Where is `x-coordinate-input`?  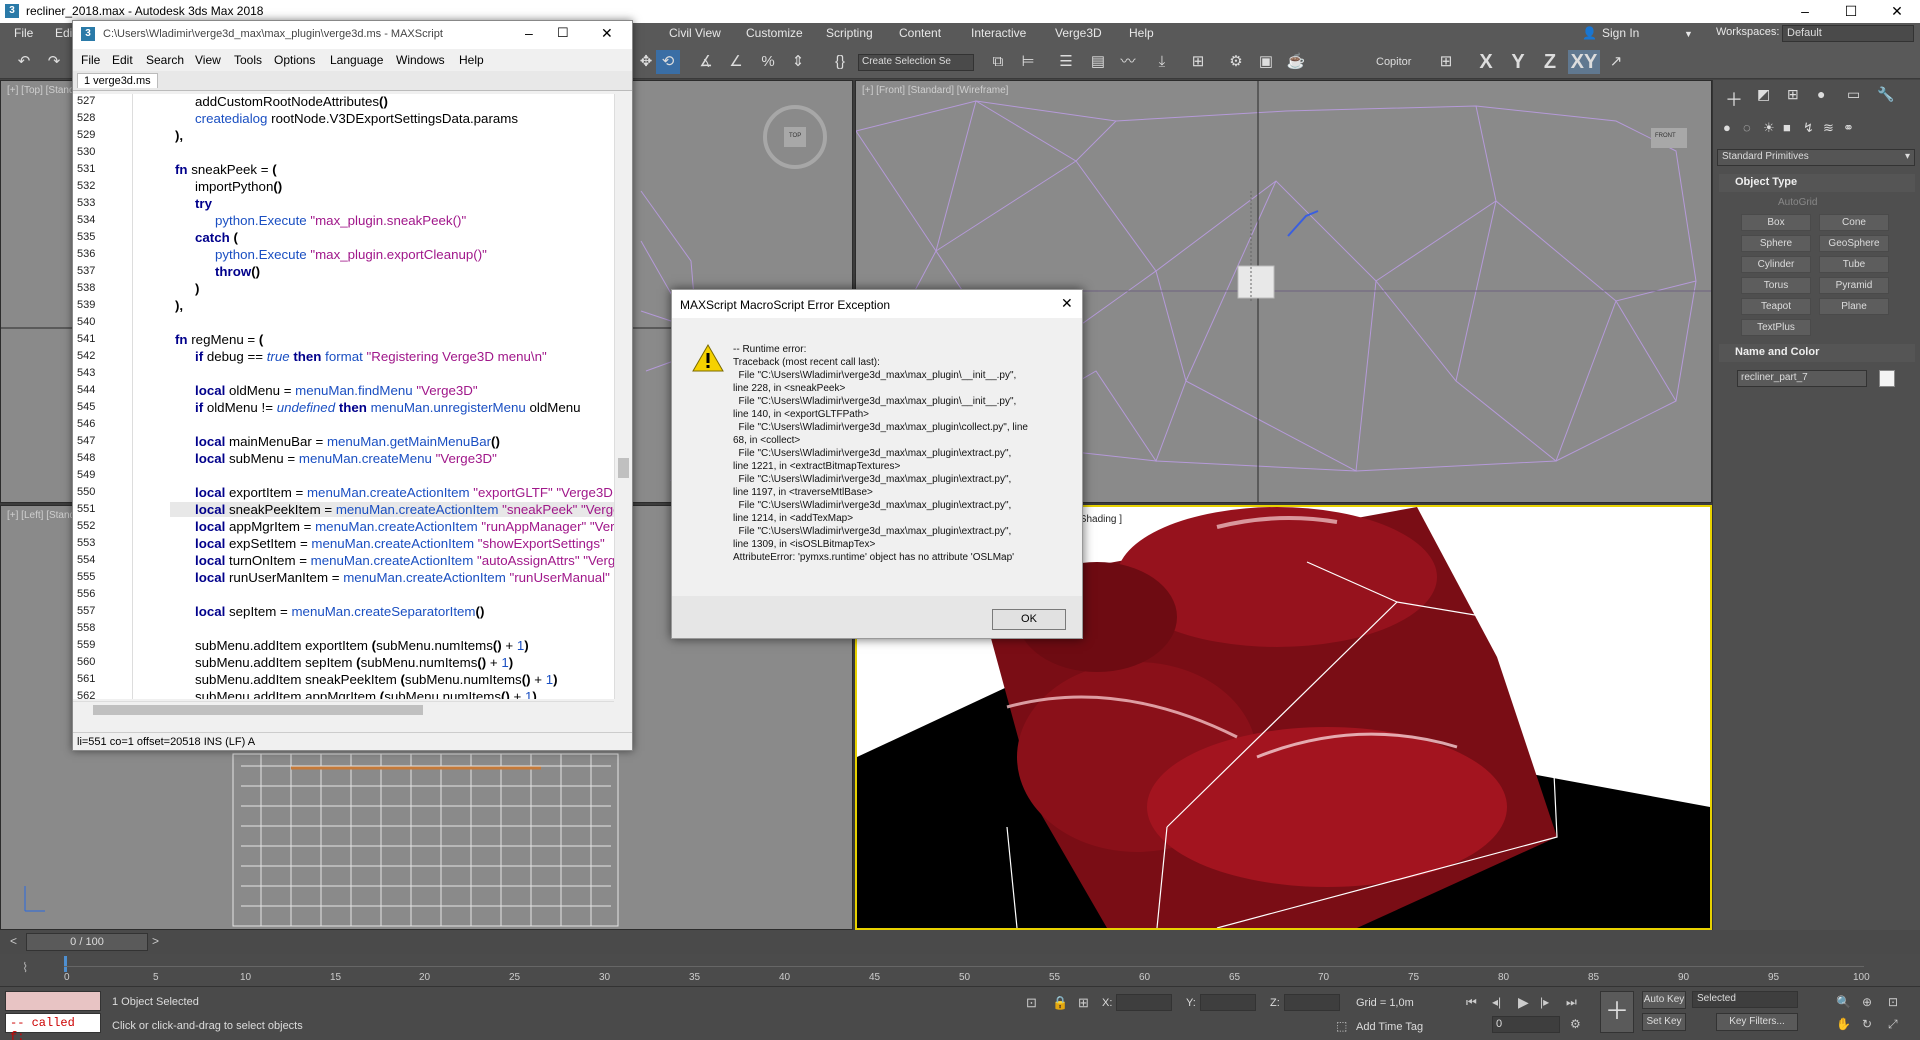 x-coordinate-input is located at coordinates (1144, 1002).